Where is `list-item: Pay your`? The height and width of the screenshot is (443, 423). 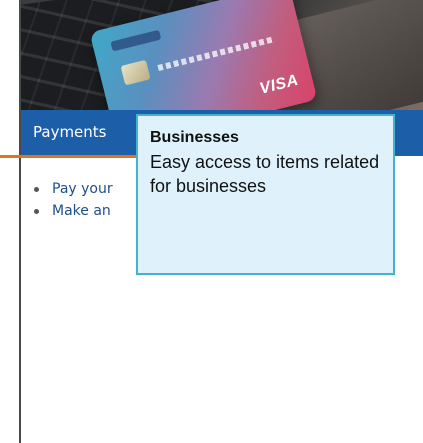 list-item: Pay your is located at coordinates (73, 189).